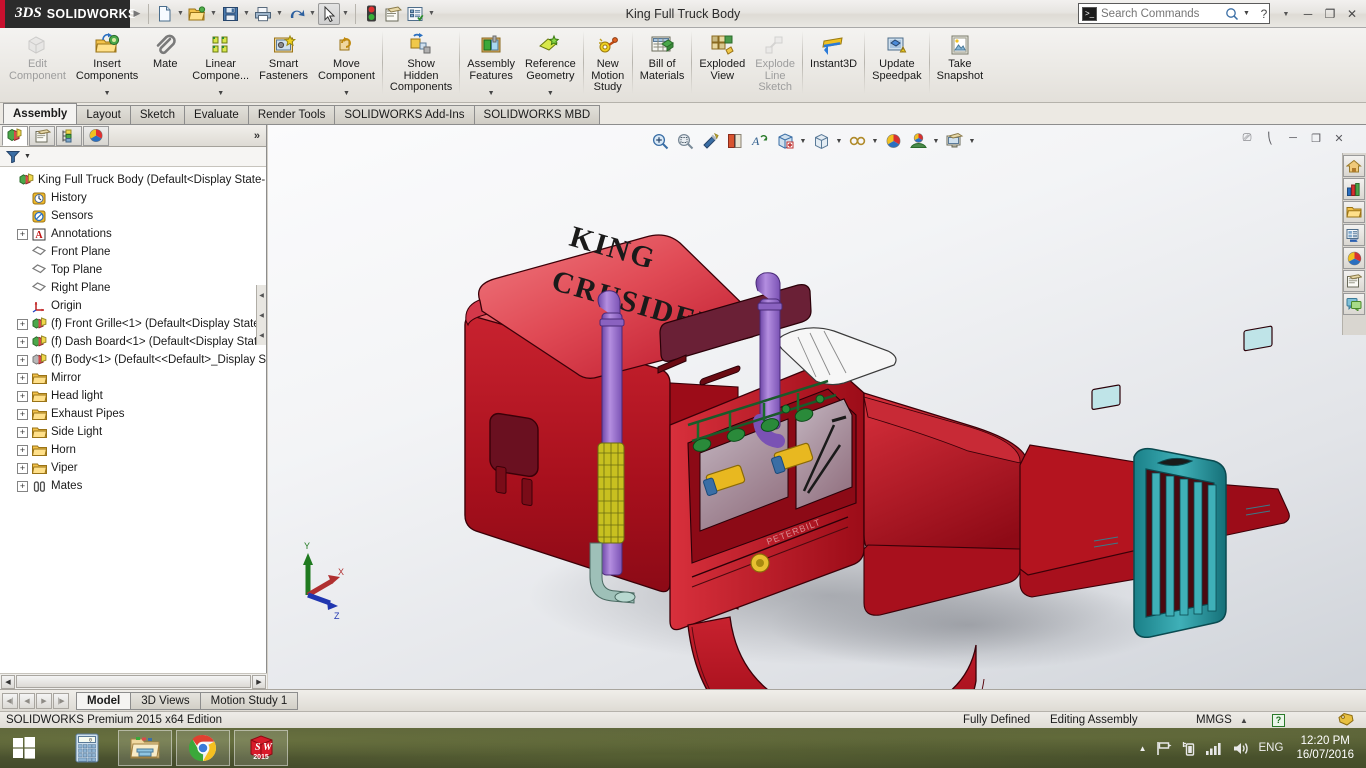 This screenshot has width=1366, height=768. I want to click on document-tab-motion-study-1: Motion Study 1, so click(249, 700).